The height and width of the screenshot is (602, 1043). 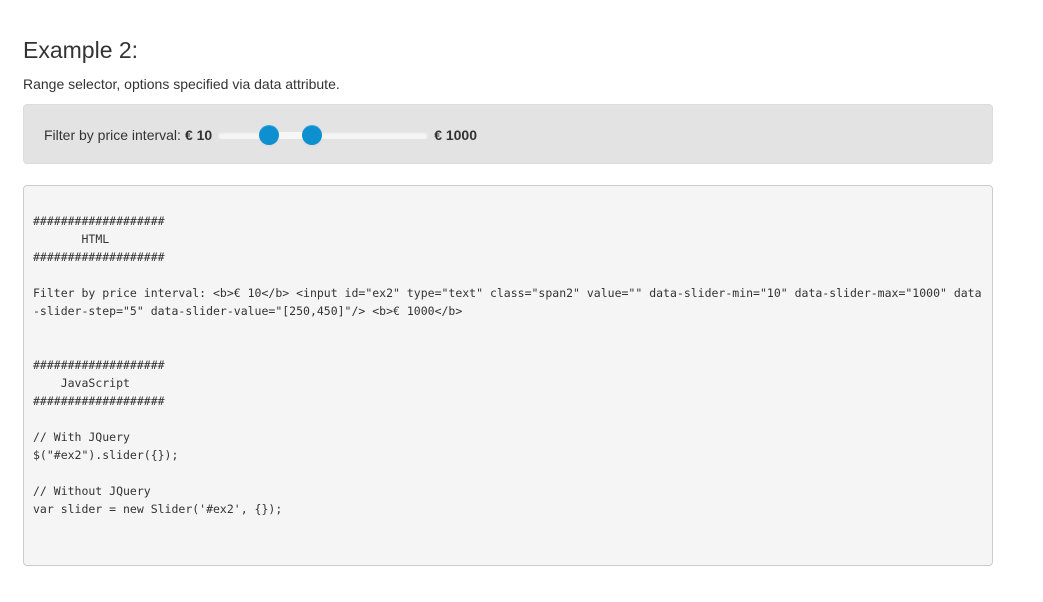 What do you see at coordinates (198, 135) in the screenshot?
I see `min-price-label: € 10` at bounding box center [198, 135].